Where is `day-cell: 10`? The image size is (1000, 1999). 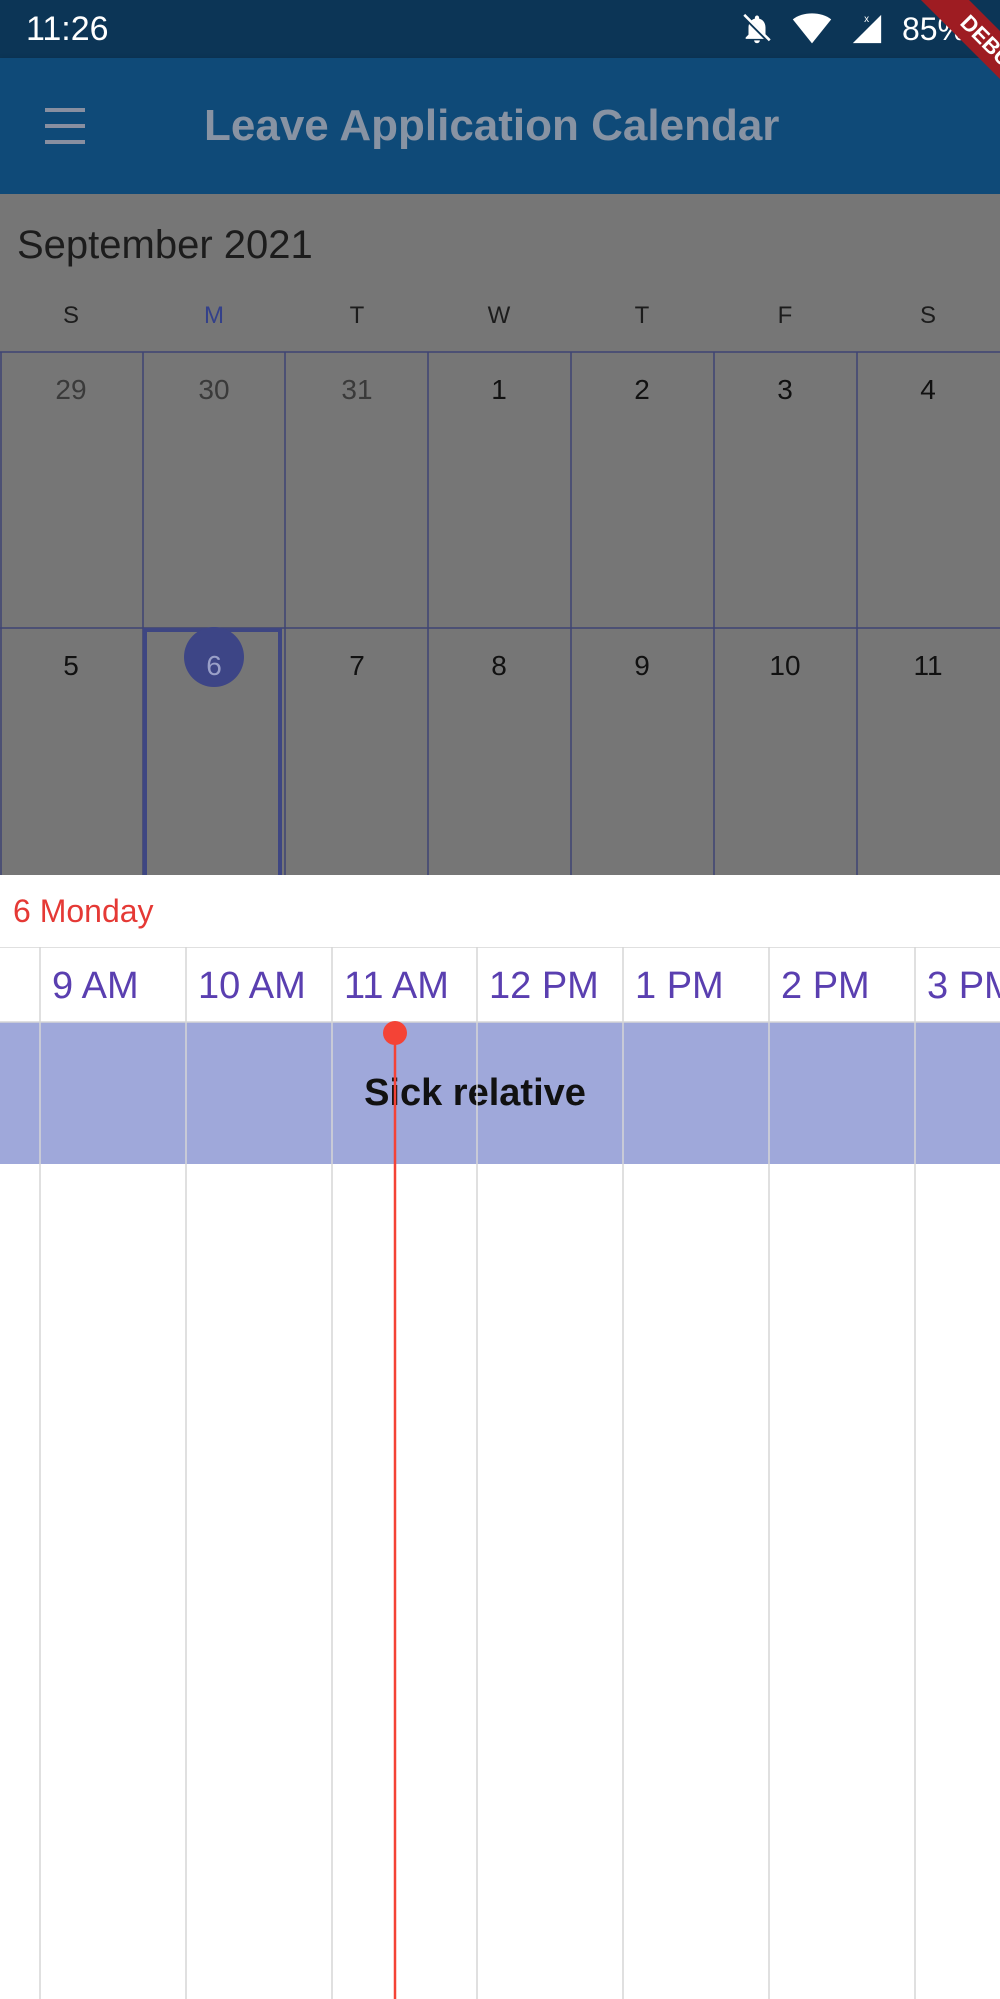
day-cell: 10 is located at coordinates (785, 666).